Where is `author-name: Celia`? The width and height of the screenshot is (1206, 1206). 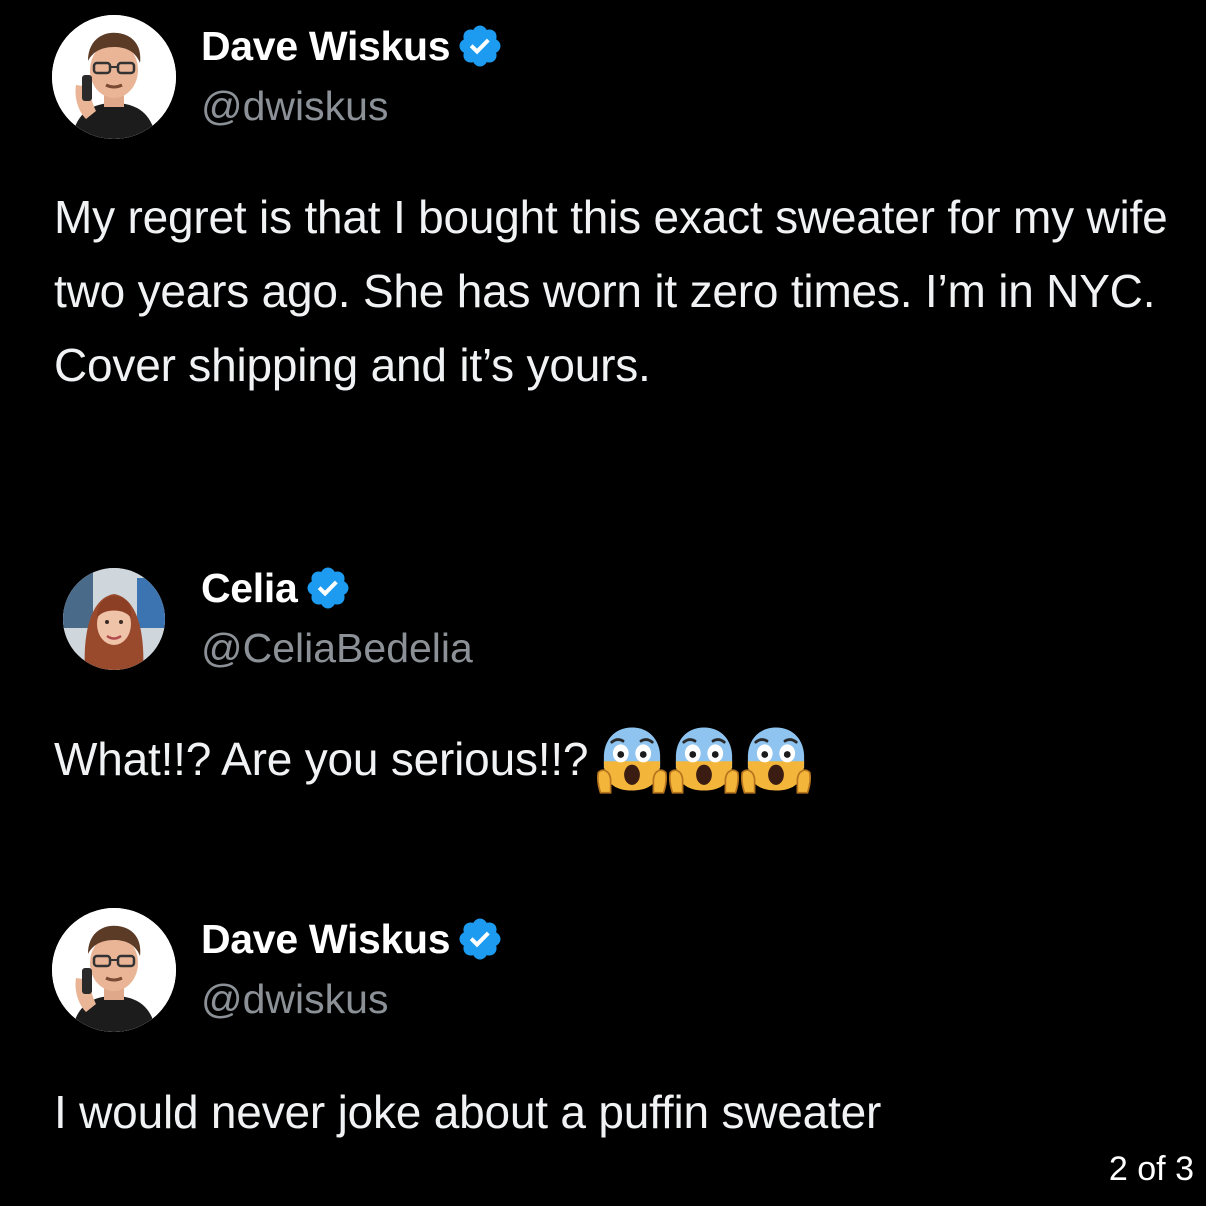 author-name: Celia is located at coordinates (249, 588).